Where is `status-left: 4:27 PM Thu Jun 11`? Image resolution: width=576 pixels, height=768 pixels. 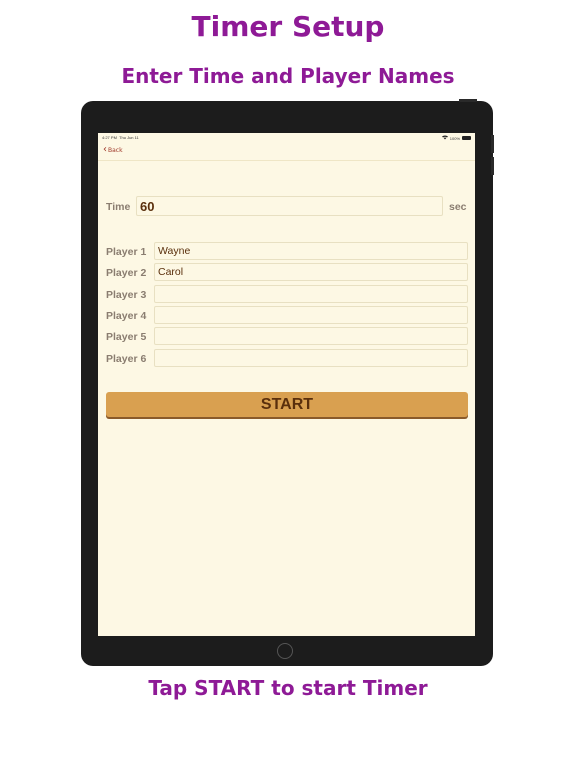
status-left: 4:27 PM Thu Jun 11 is located at coordinates (120, 137).